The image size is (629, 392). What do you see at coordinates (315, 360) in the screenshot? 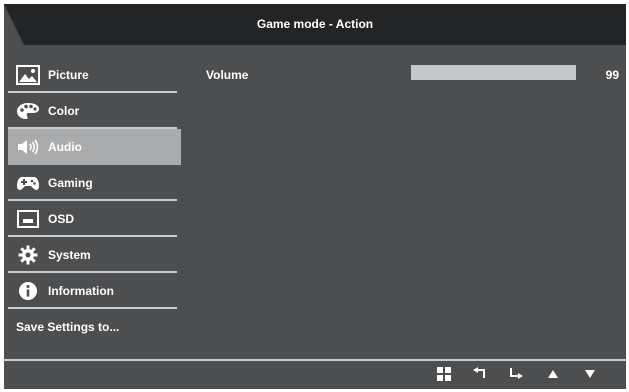
I see `footer-separator` at bounding box center [315, 360].